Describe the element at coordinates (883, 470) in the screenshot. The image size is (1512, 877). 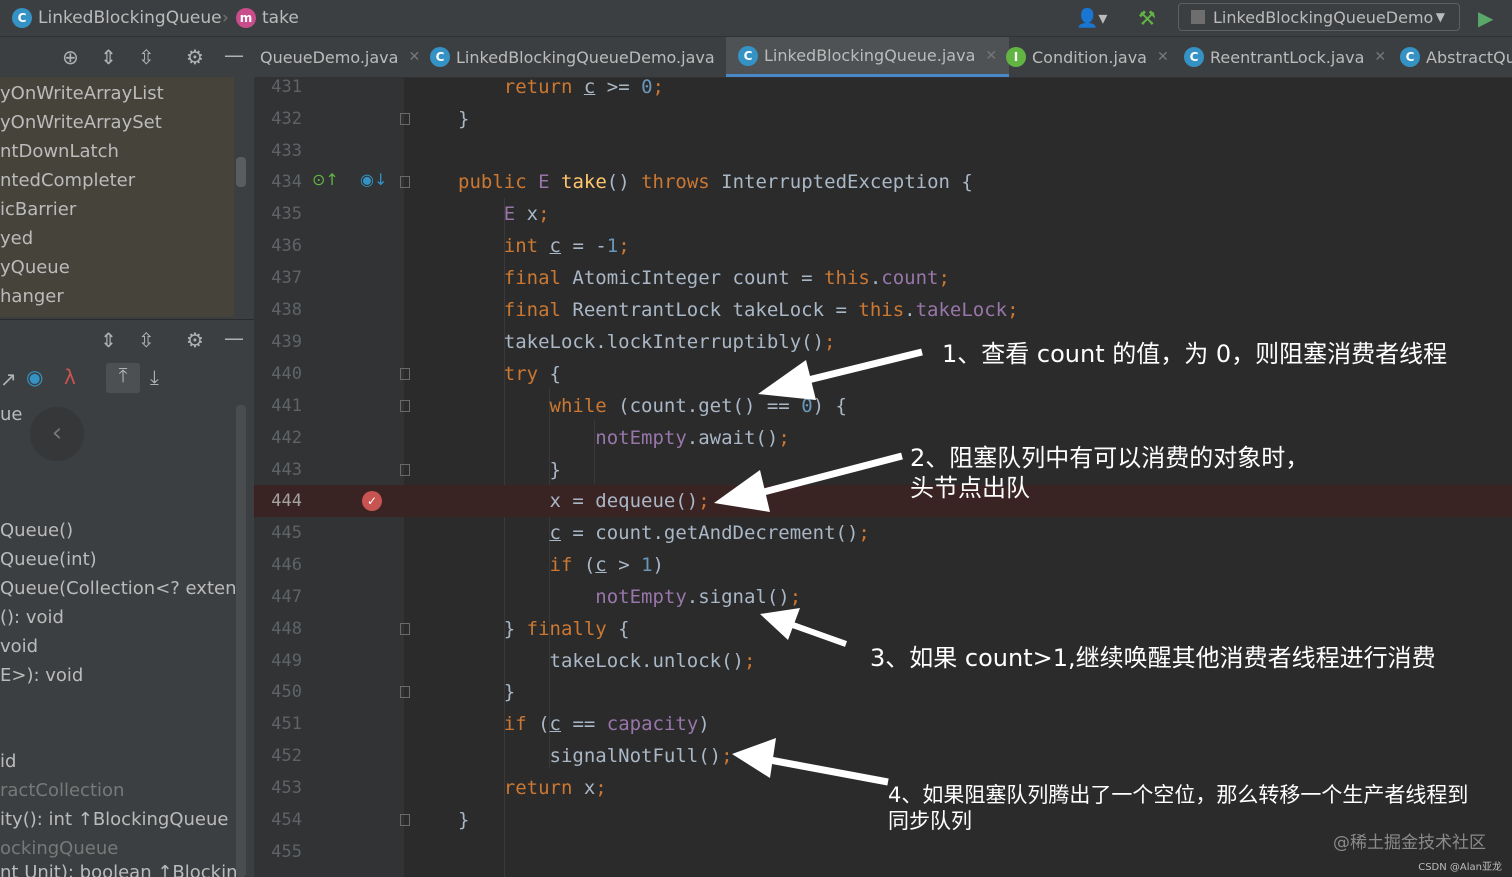
I see `code-line: 443 }` at that location.